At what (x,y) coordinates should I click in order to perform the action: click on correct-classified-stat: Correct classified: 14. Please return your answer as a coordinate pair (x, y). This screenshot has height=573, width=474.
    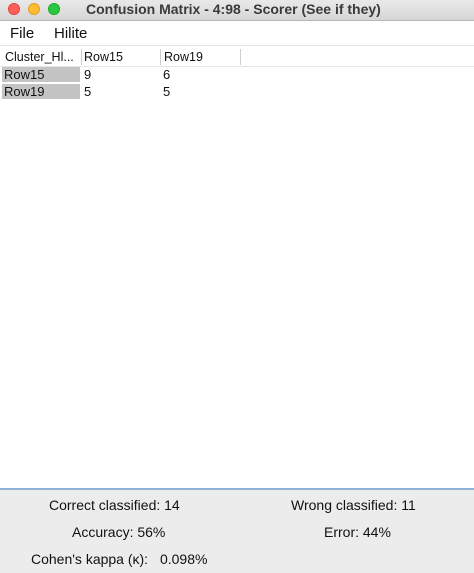
    Looking at the image, I should click on (114, 505).